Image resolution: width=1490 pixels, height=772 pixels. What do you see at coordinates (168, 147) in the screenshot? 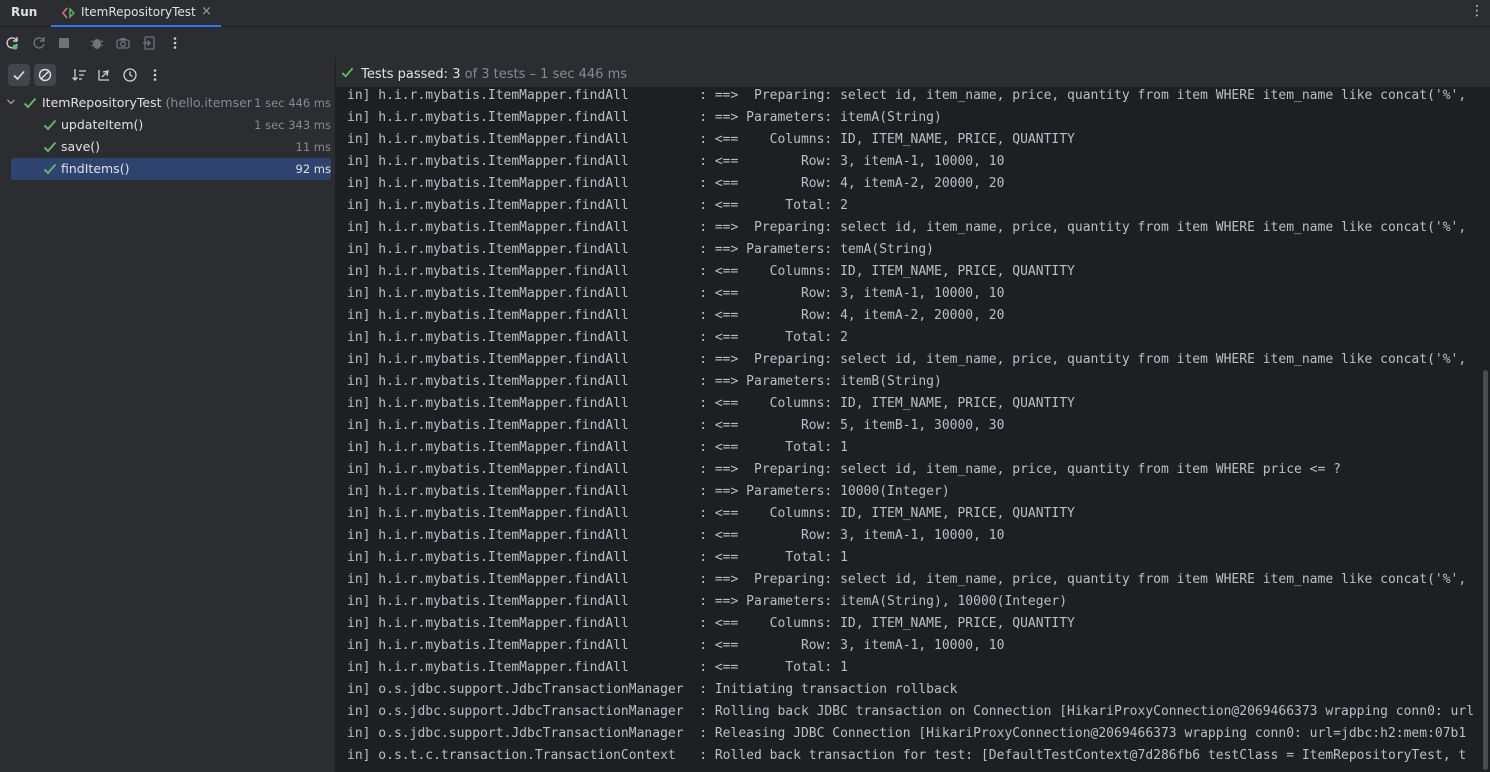
I see `tree-row-save: save() 11 ms` at bounding box center [168, 147].